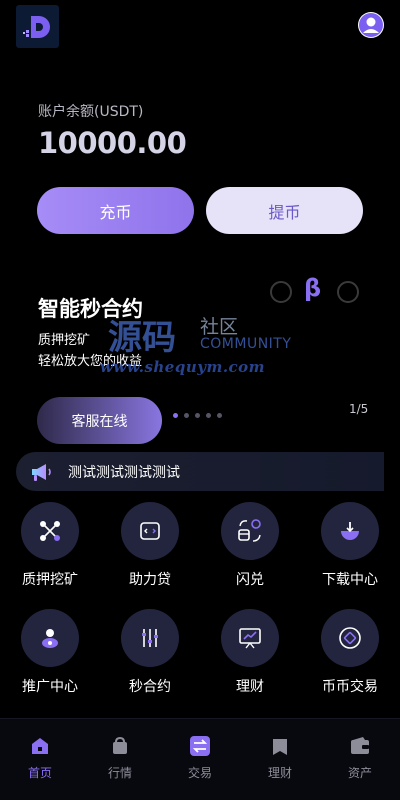 Image resolution: width=400 pixels, height=800 pixels. I want to click on grid-item-finance: 理财, so click(250, 652).